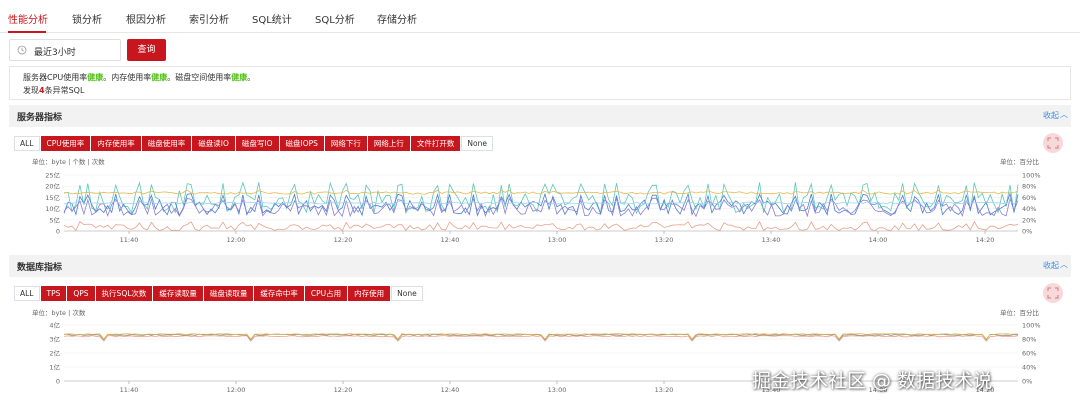 This screenshot has width=1080, height=404. What do you see at coordinates (335, 18) in the screenshot?
I see `tab-sql-analysis: SQL分析` at bounding box center [335, 18].